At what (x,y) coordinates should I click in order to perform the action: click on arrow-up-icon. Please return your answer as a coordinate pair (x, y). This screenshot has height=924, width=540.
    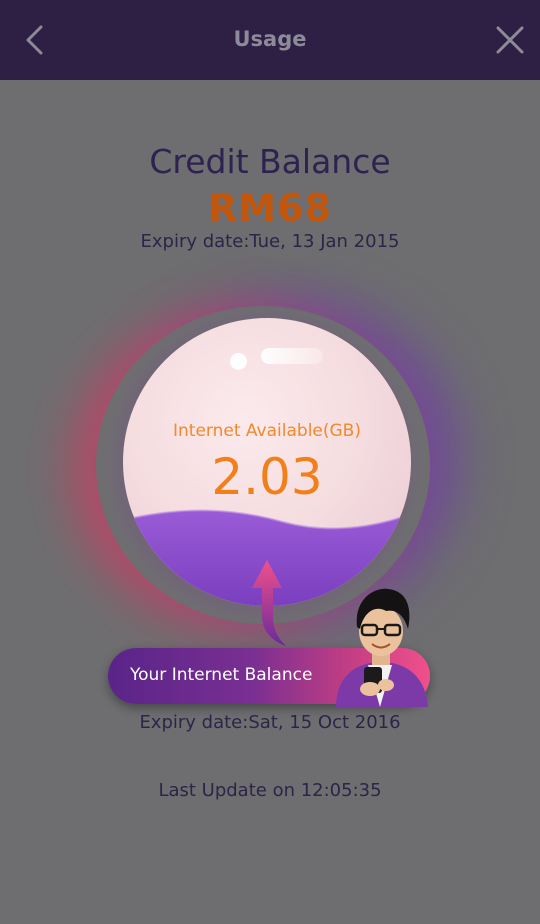
    Looking at the image, I should click on (269, 603).